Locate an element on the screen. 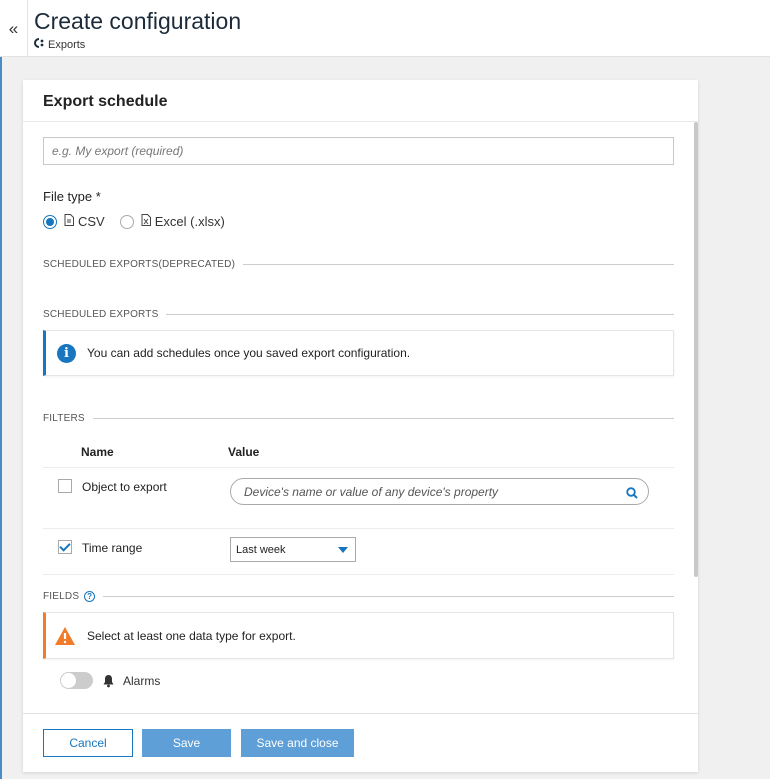  dialog-title: Export schedule is located at coordinates (360, 101).